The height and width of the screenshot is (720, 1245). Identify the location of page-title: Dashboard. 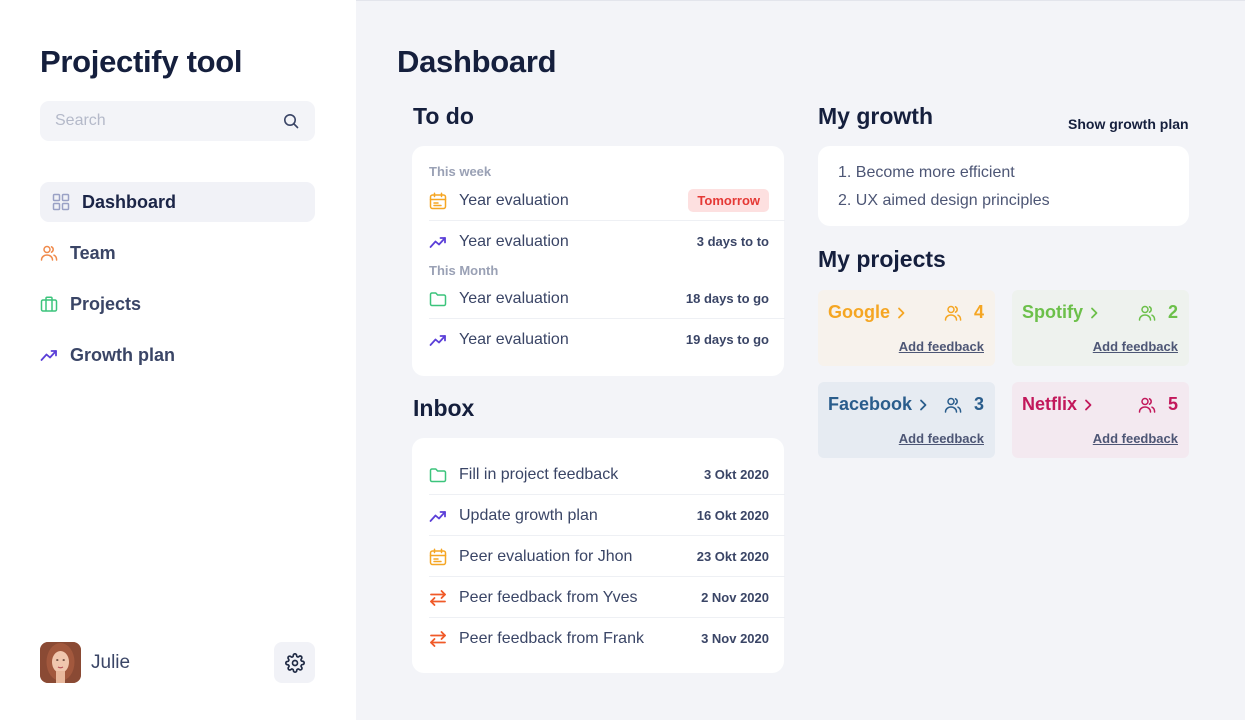
(477, 61).